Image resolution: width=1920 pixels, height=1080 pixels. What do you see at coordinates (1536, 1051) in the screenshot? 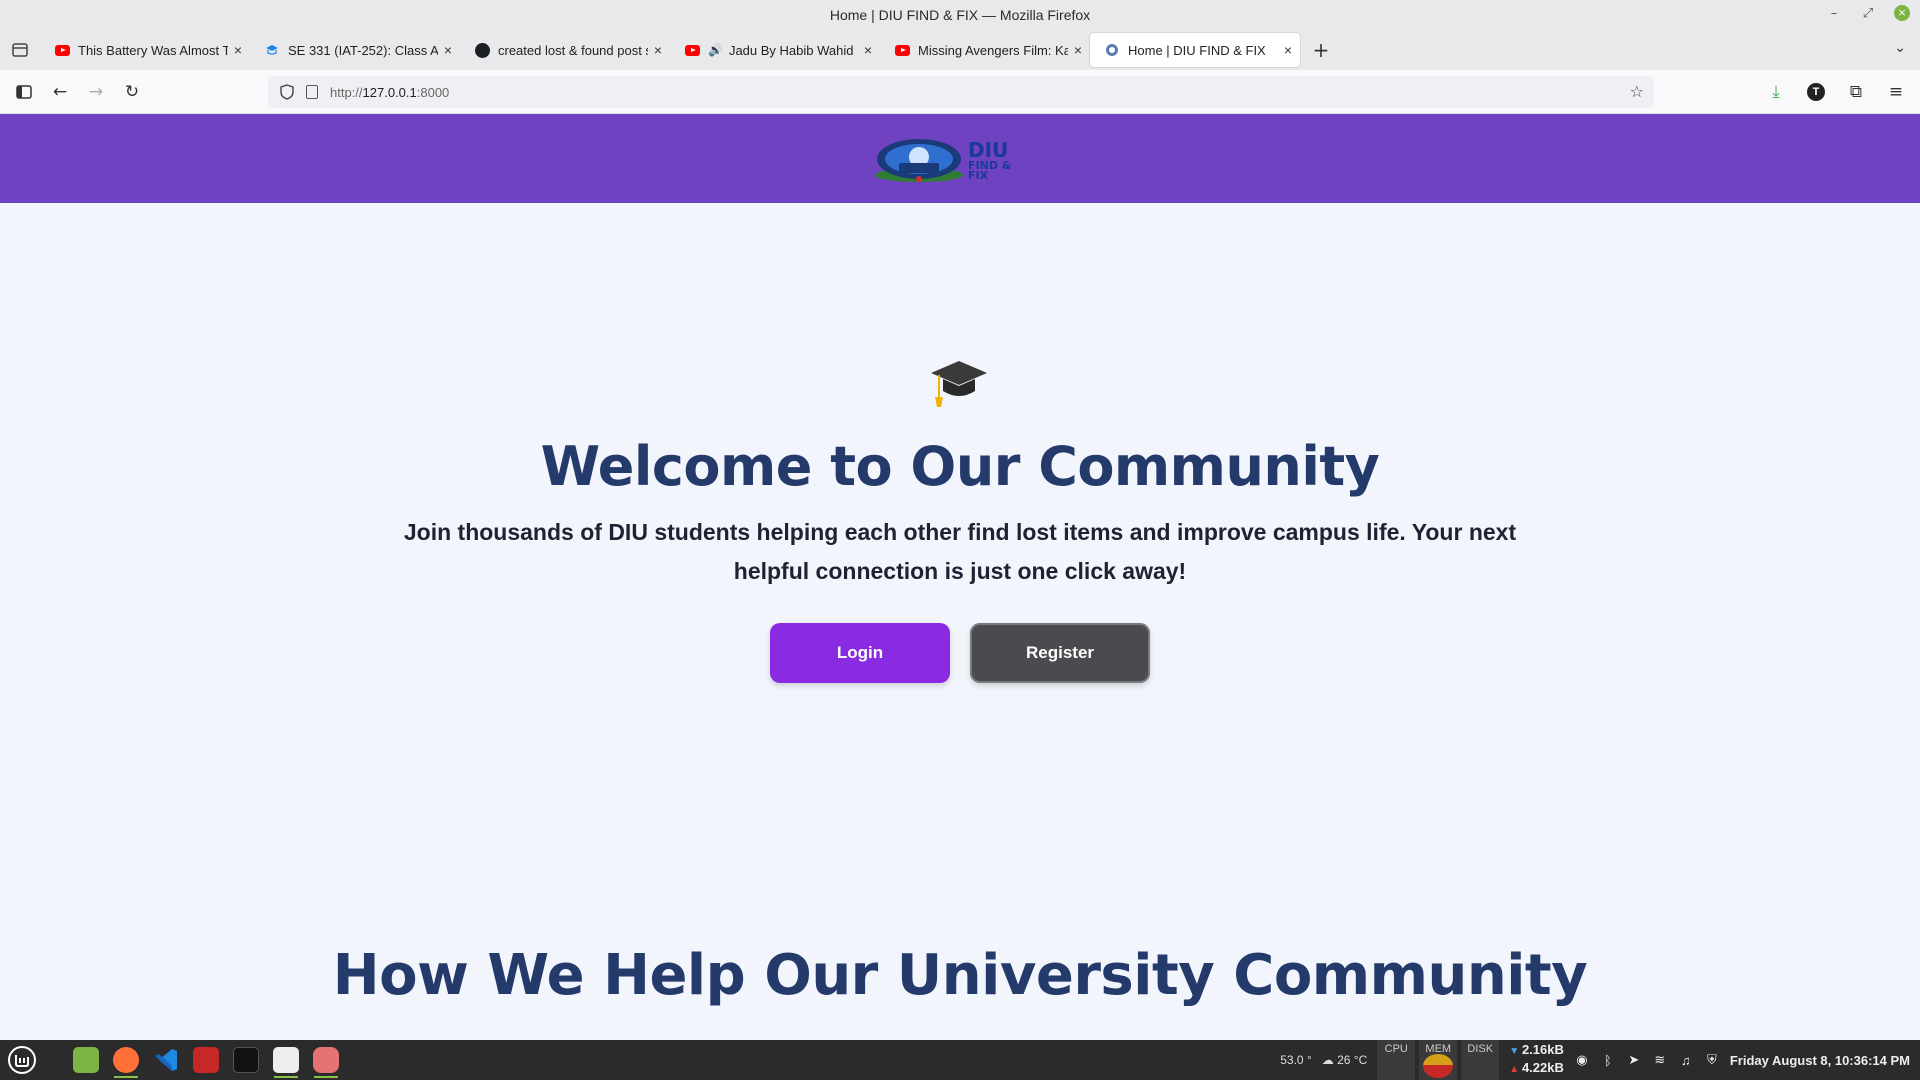
I see `net-down: 2.16kB` at bounding box center [1536, 1051].